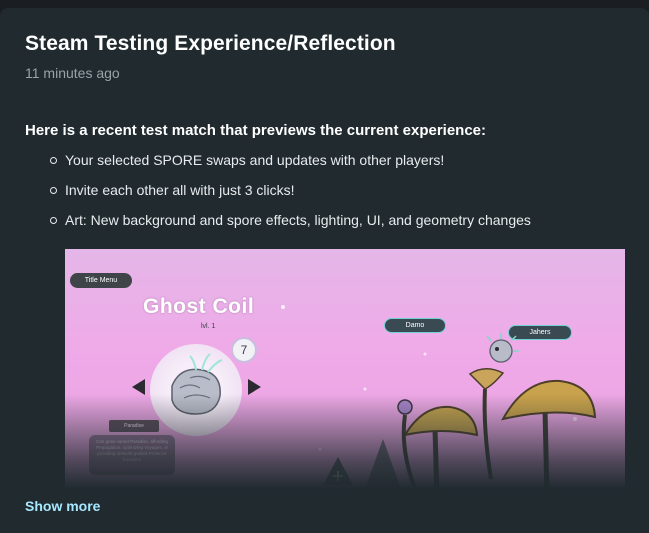 The image size is (649, 533). Describe the element at coordinates (138, 387) in the screenshot. I see `arrow-left-icon` at that location.